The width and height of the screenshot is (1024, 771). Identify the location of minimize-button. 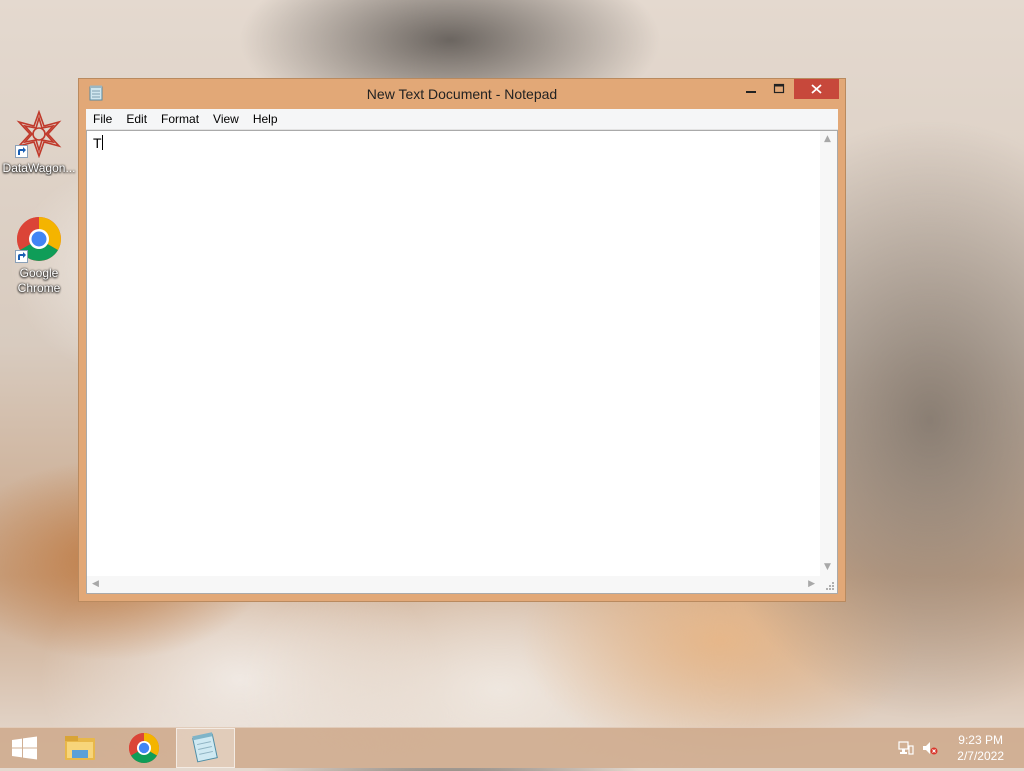
(751, 89).